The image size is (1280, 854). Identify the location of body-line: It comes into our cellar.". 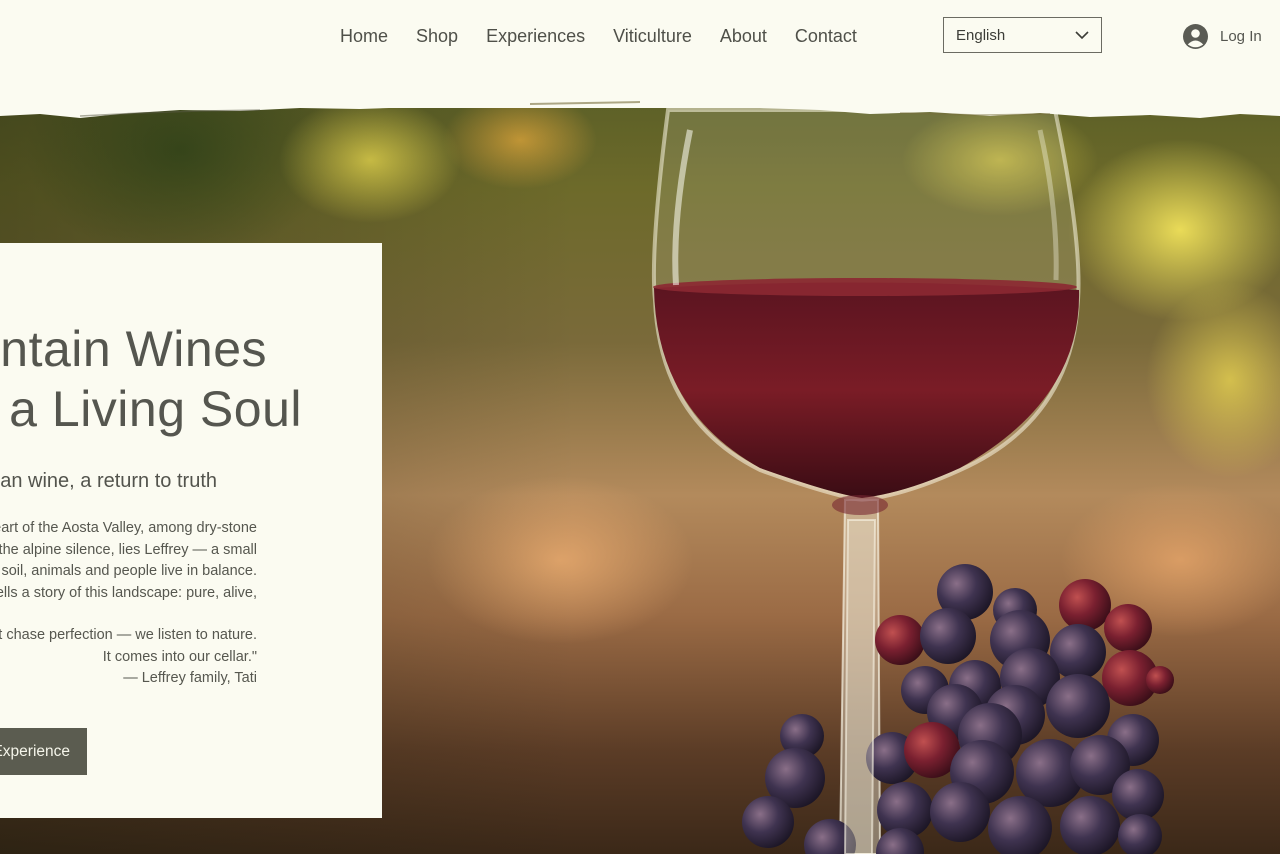
(179, 656).